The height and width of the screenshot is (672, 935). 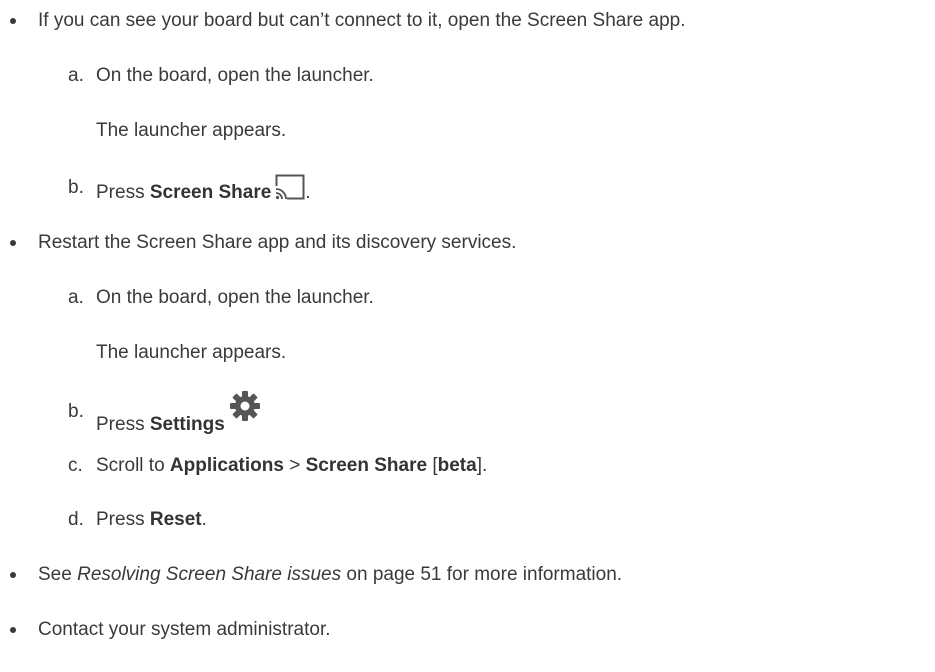 I want to click on ui-term-reset: Reset, so click(x=175, y=519).